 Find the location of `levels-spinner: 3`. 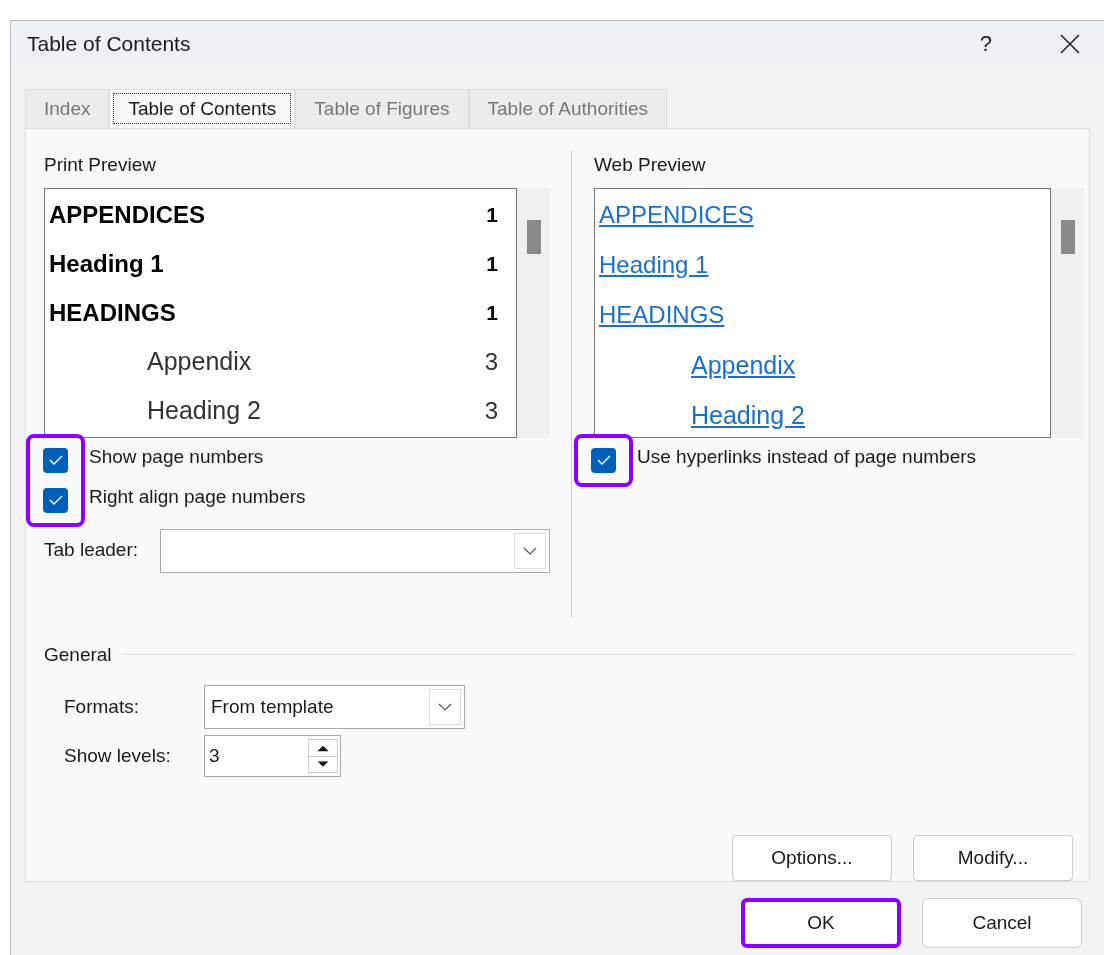

levels-spinner: 3 is located at coordinates (272, 756).